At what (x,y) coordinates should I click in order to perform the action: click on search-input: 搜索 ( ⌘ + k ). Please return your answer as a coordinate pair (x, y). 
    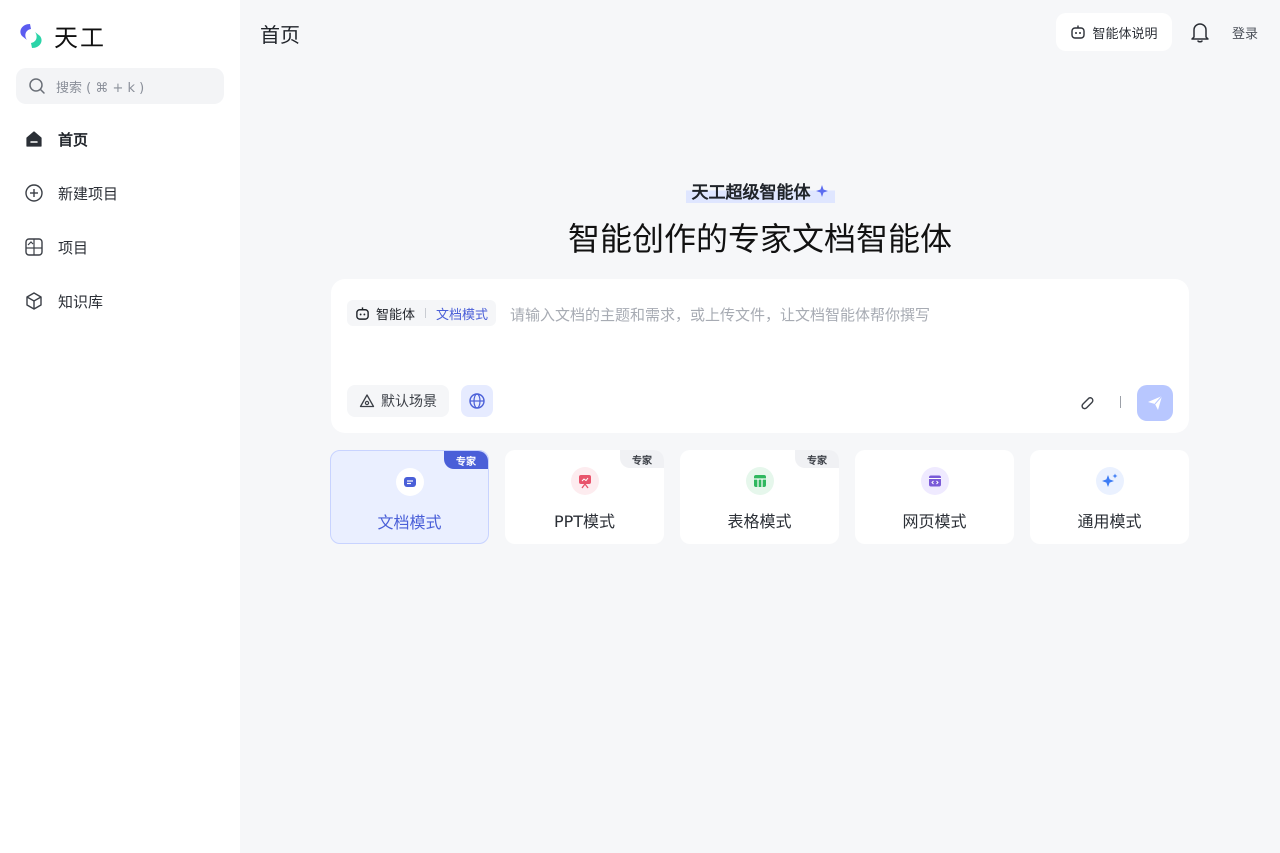
    Looking at the image, I should click on (120, 86).